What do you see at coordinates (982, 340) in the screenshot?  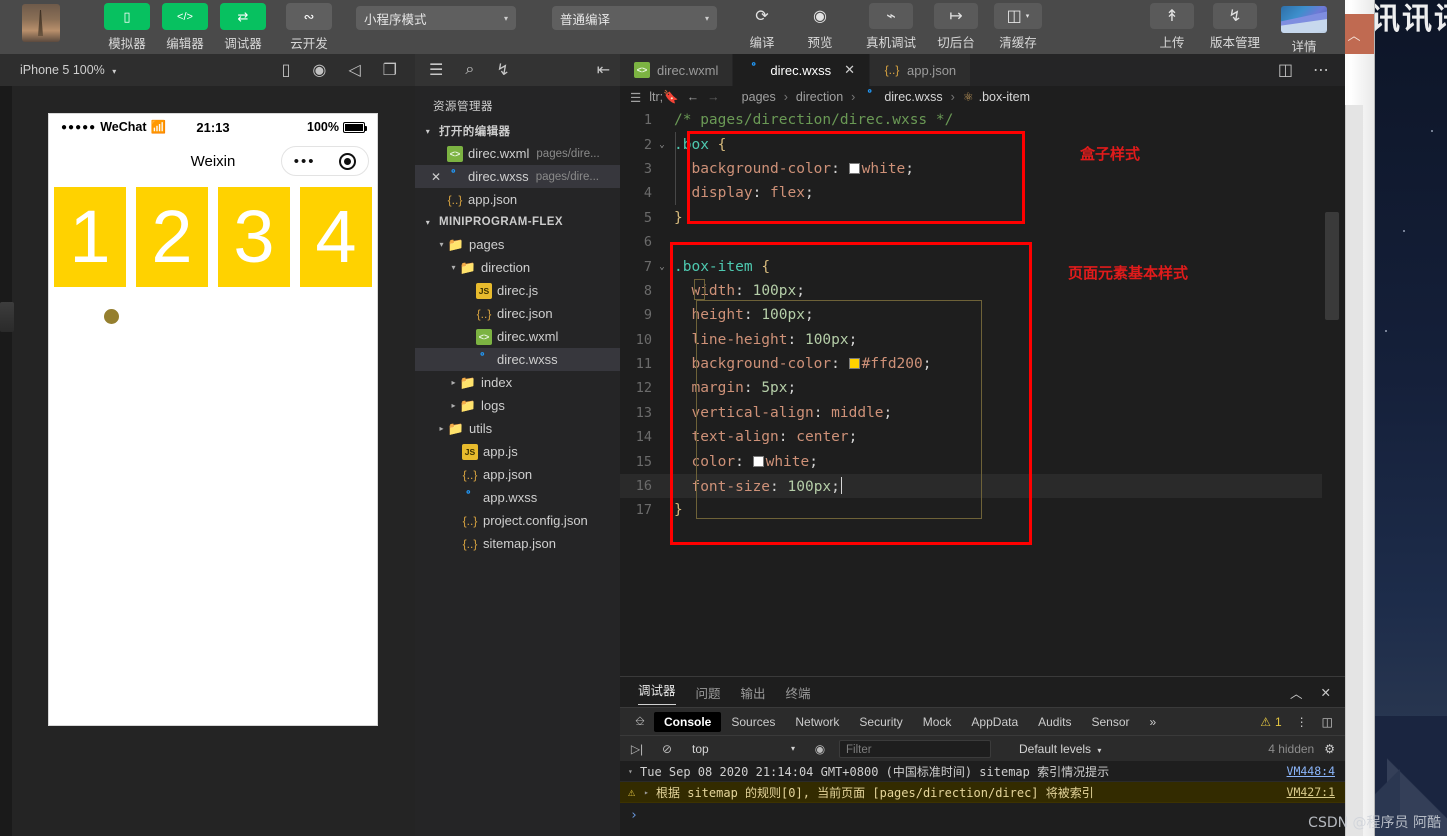 I see `code-line: 10 line-height: 100px;` at bounding box center [982, 340].